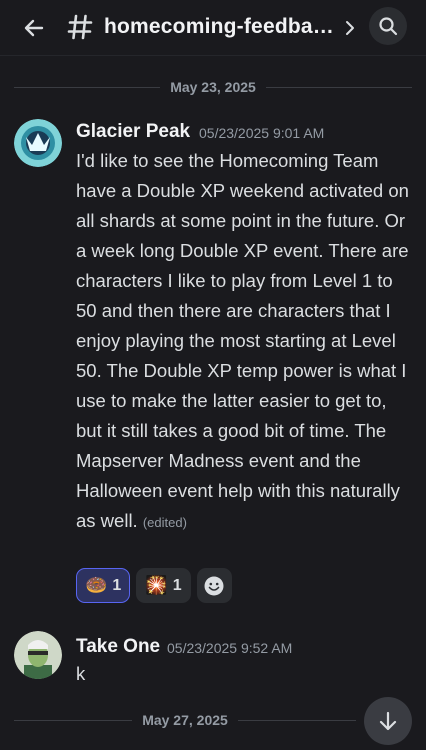  I want to click on timestamp: 05/23/2025 9:01 AM, so click(262, 133).